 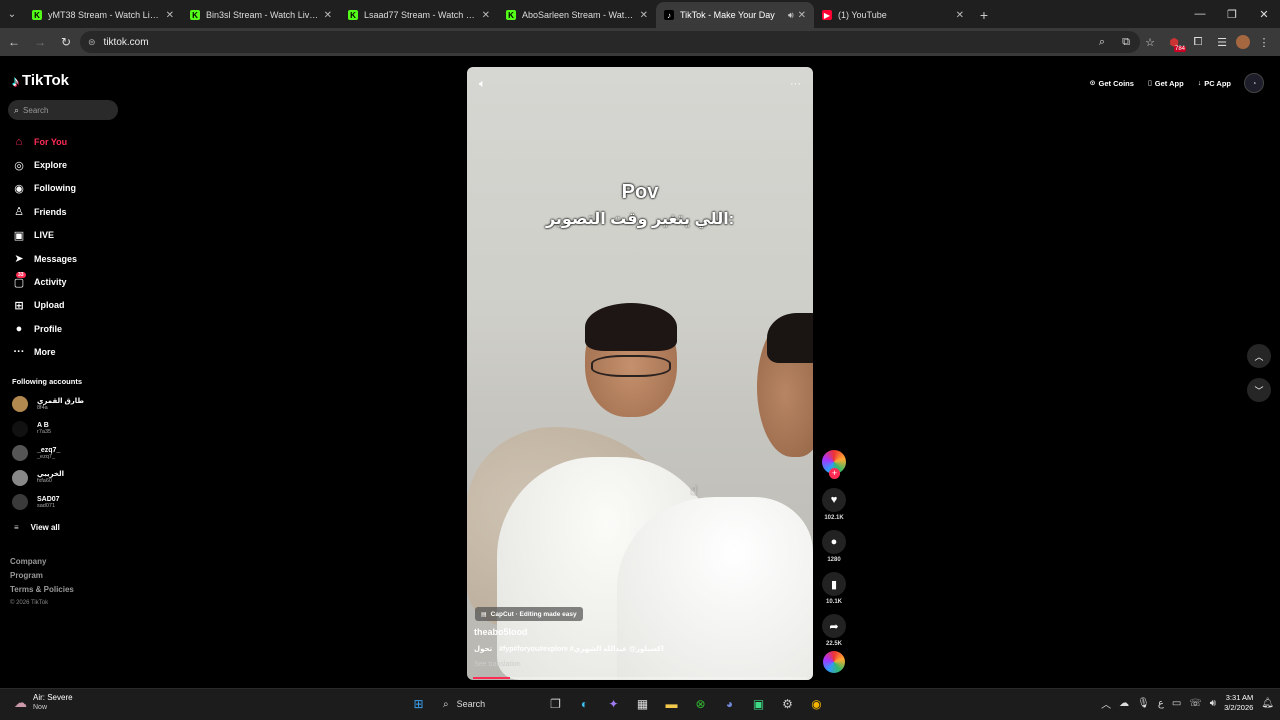 What do you see at coordinates (1106, 703) in the screenshot?
I see `tray-overflow-icon: ︿` at bounding box center [1106, 703].